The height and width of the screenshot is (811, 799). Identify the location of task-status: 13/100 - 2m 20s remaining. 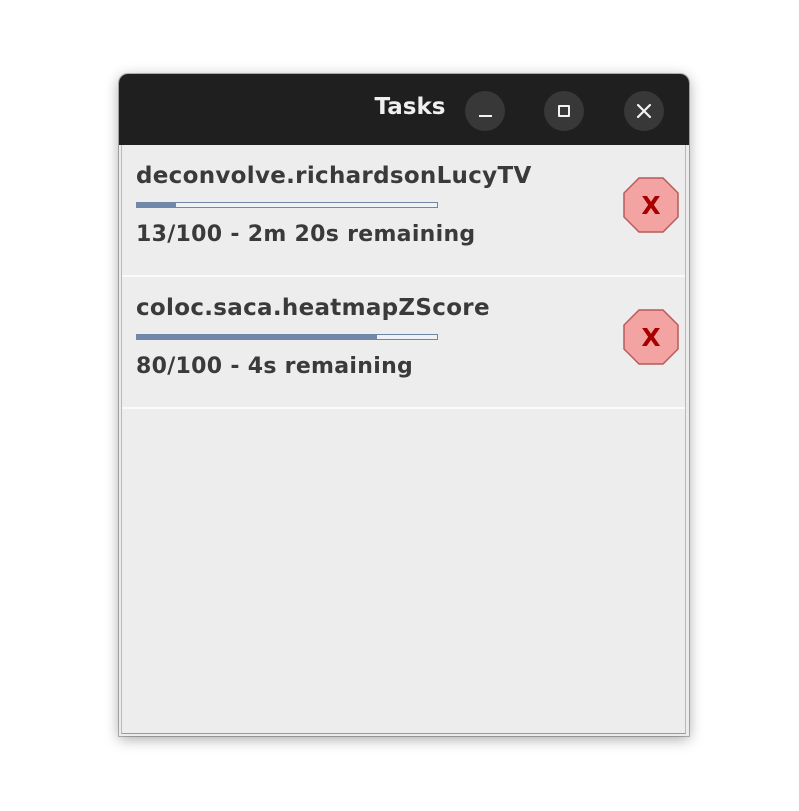
(306, 234).